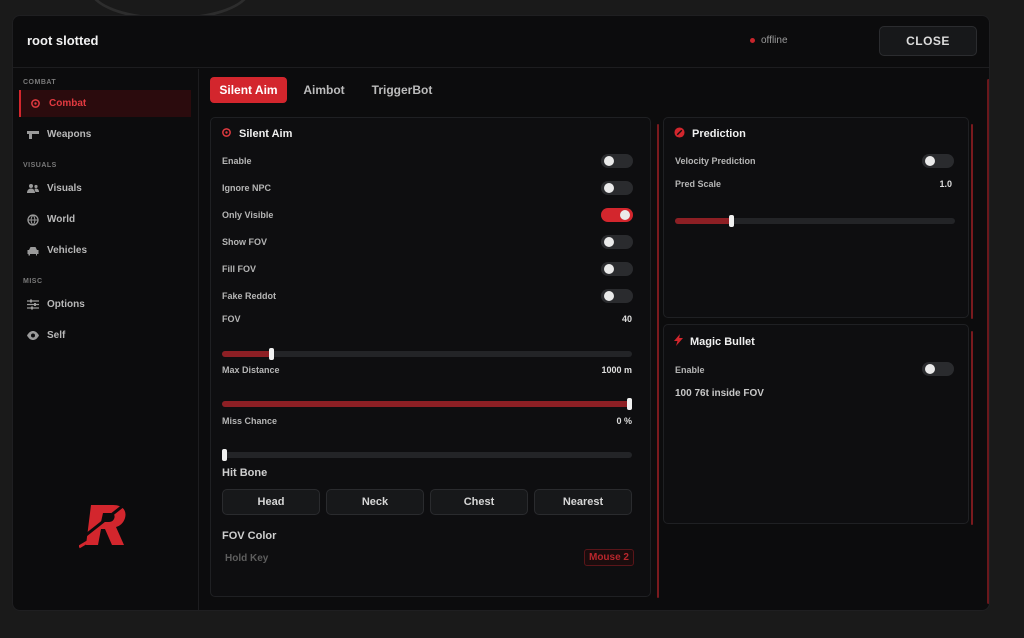 This screenshot has height=638, width=1024. Describe the element at coordinates (690, 370) in the screenshot. I see `magic-bullet-enable-label: Enable` at that location.